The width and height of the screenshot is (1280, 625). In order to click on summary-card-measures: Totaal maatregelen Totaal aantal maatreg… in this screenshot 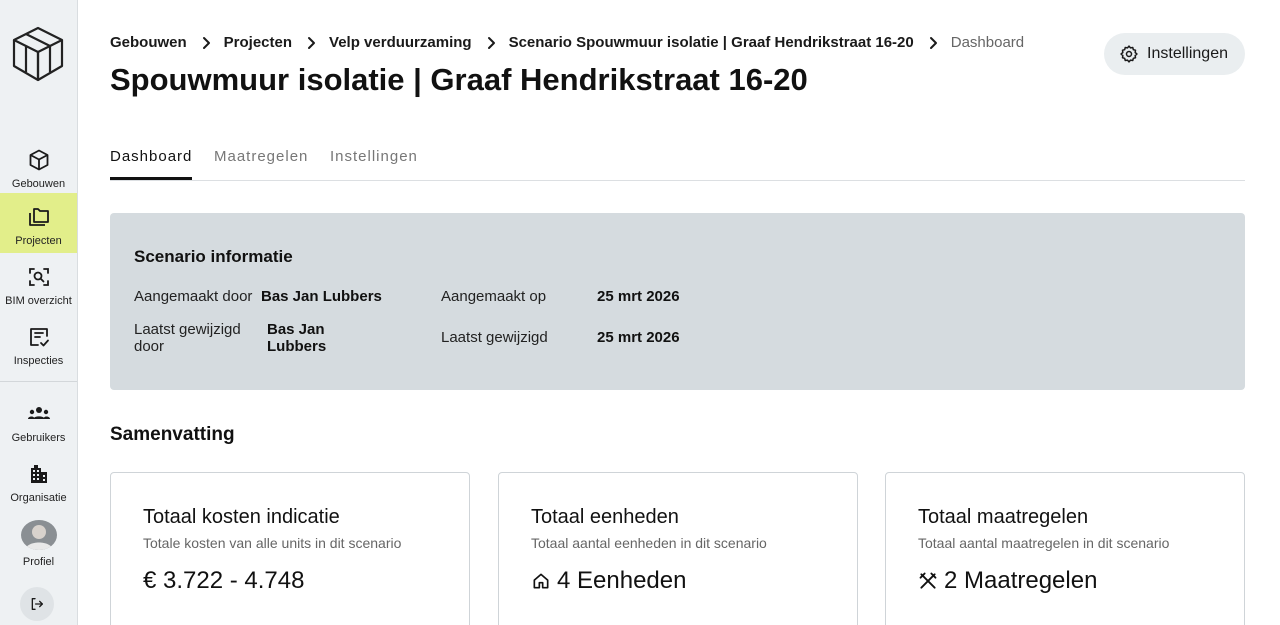, I will do `click(1065, 548)`.